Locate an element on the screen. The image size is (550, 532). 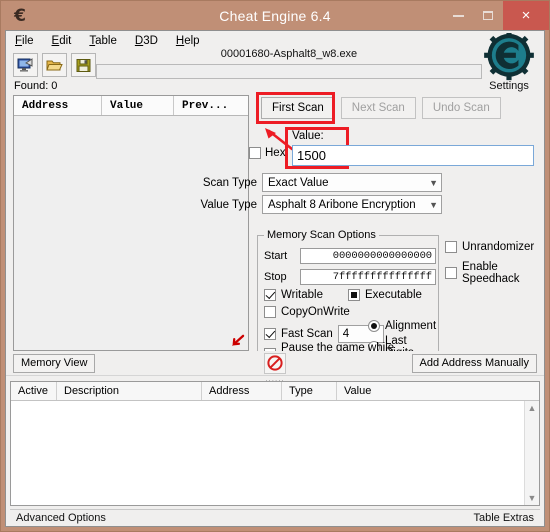
chevron-down-icon-scroll: ▼ is located at coordinates (532, 498).